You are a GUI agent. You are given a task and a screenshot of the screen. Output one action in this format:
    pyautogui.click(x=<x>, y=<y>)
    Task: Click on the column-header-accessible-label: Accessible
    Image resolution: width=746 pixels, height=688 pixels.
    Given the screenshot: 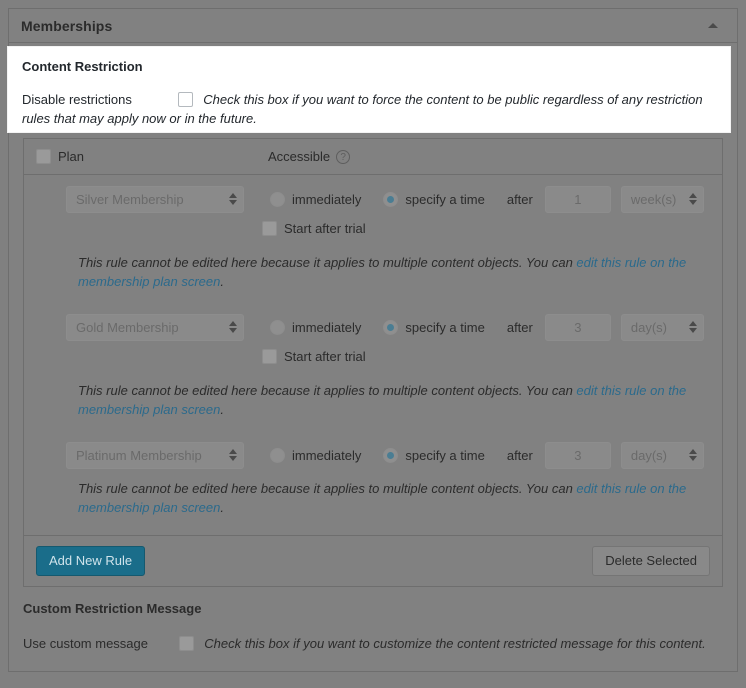 What is the action you would take?
    pyautogui.click(x=299, y=156)
    